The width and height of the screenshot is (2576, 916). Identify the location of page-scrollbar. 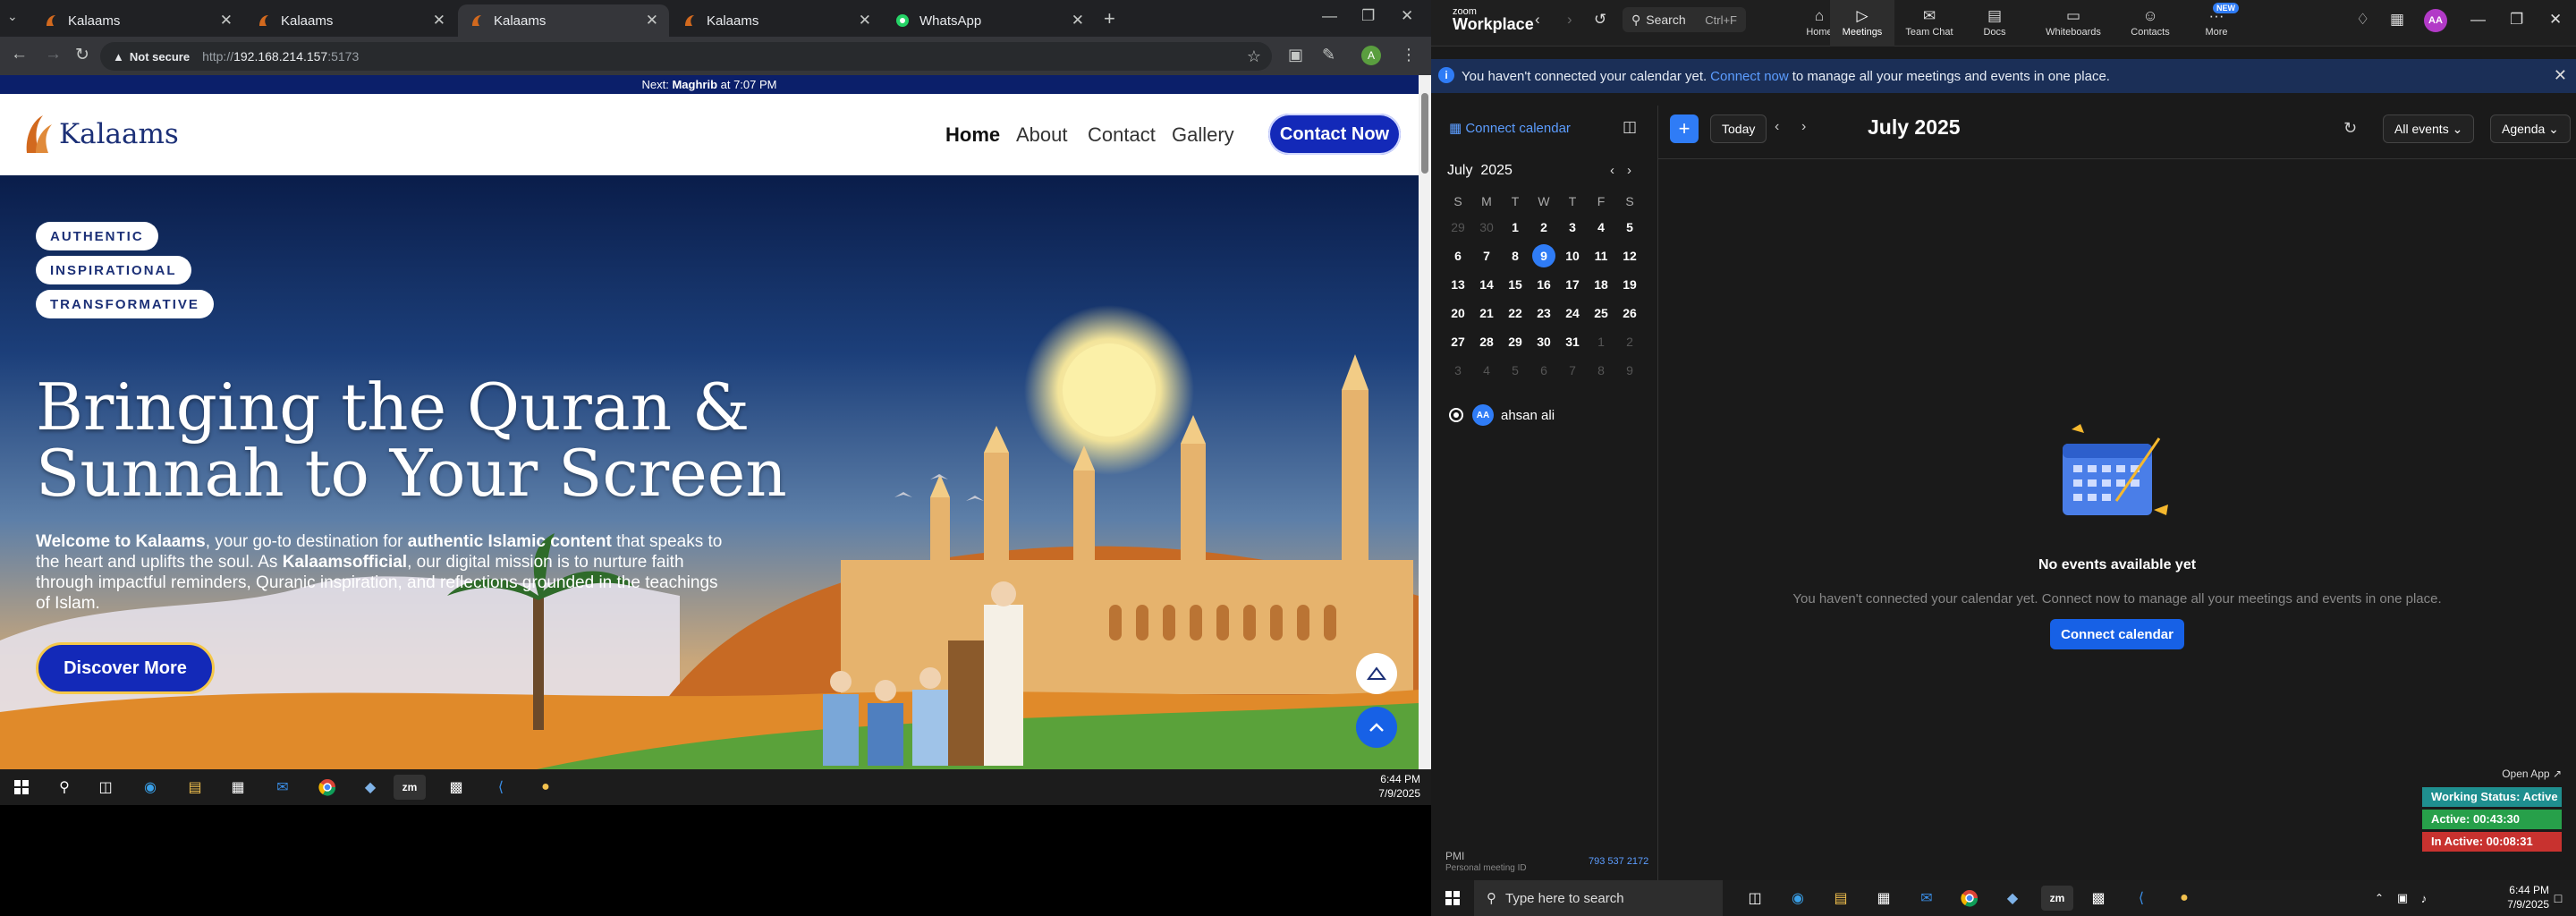
(1425, 422).